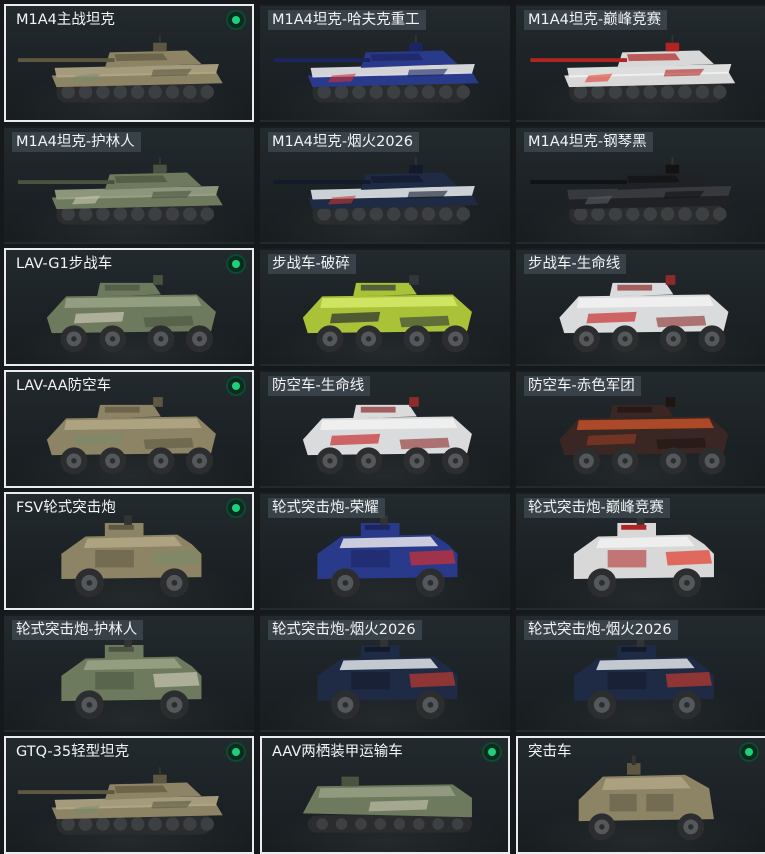 Image resolution: width=765 pixels, height=854 pixels. Describe the element at coordinates (129, 429) in the screenshot. I see `vehicle-card: LAV-AA防空车` at that location.